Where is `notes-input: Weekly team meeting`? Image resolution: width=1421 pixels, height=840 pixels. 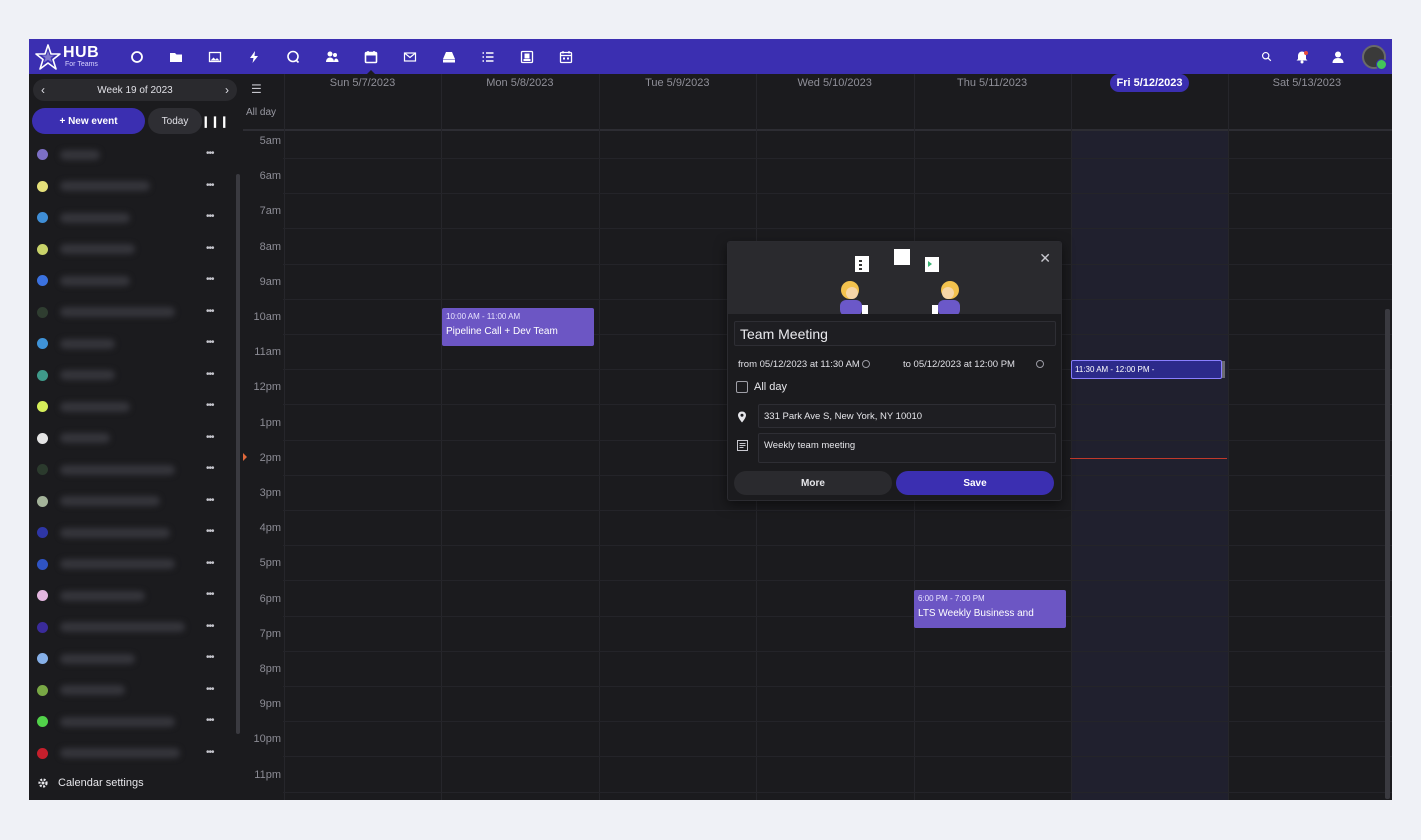 notes-input: Weekly team meeting is located at coordinates (907, 448).